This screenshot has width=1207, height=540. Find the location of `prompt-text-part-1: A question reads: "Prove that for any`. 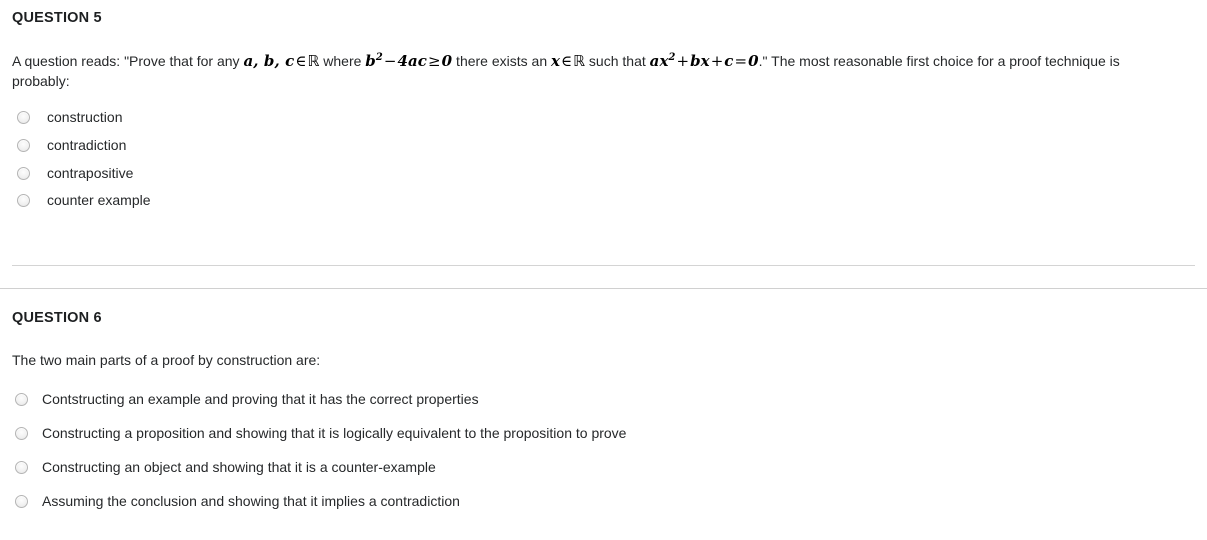

prompt-text-part-1: A question reads: "Prove that for any is located at coordinates (128, 61).